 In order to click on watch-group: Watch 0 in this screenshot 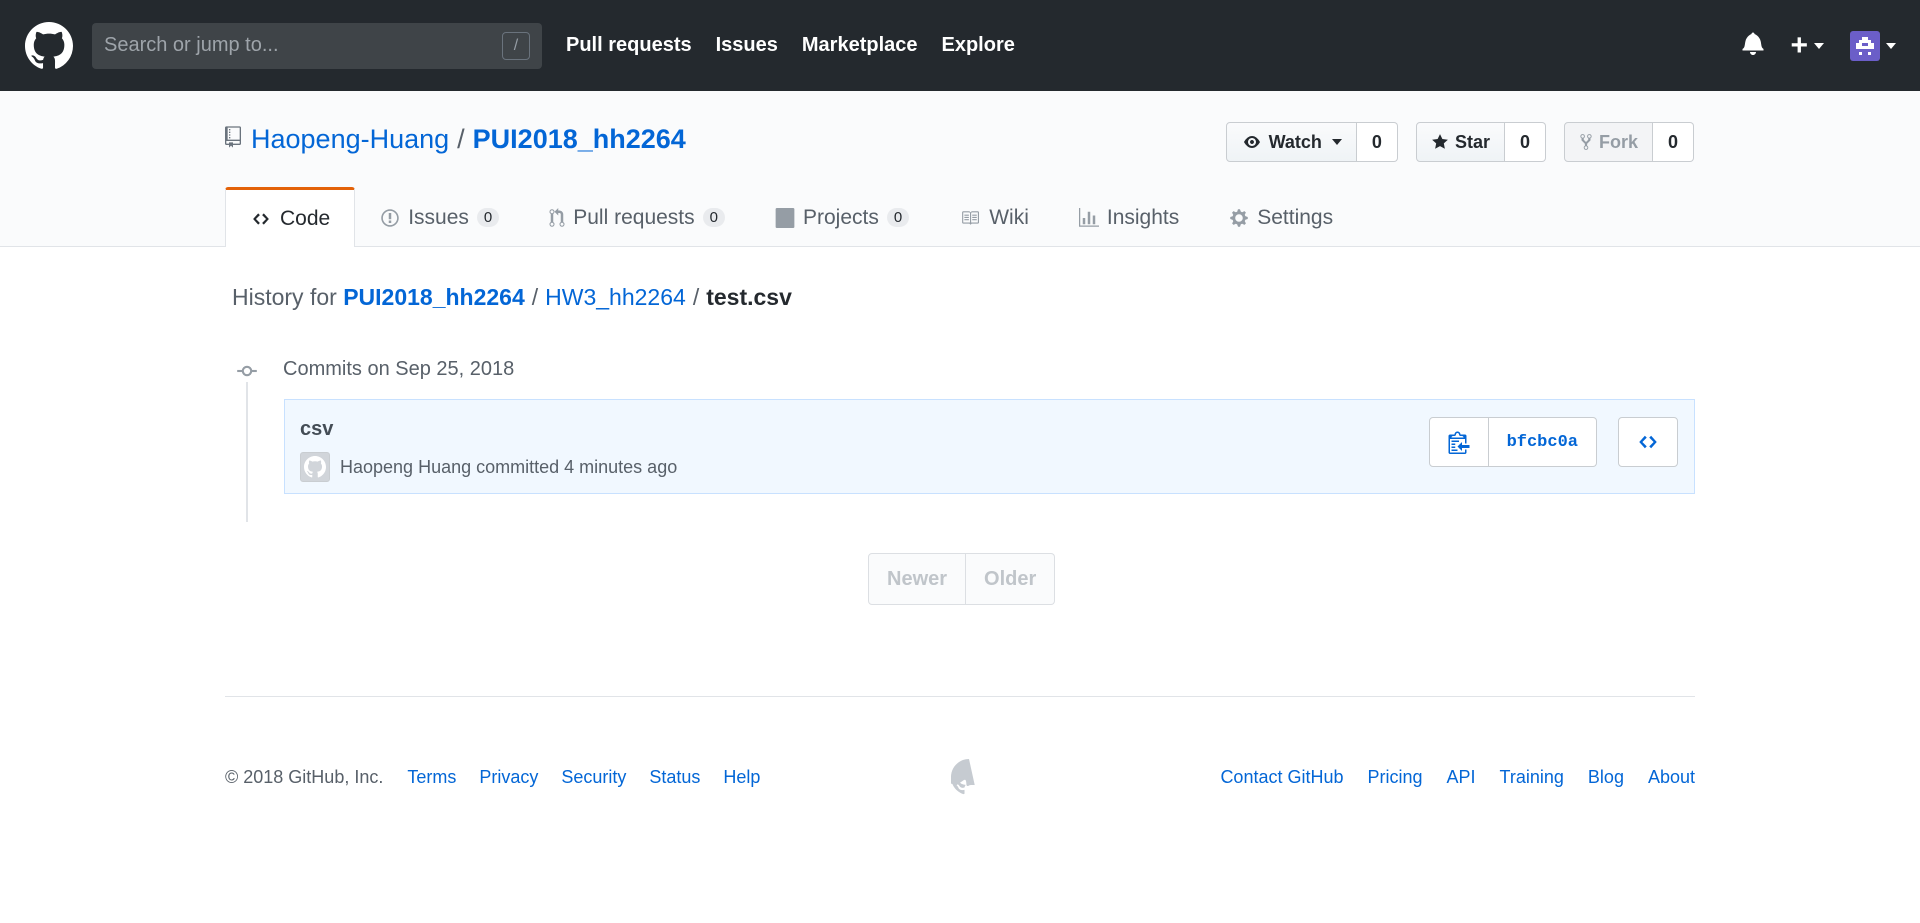, I will do `click(1311, 142)`.